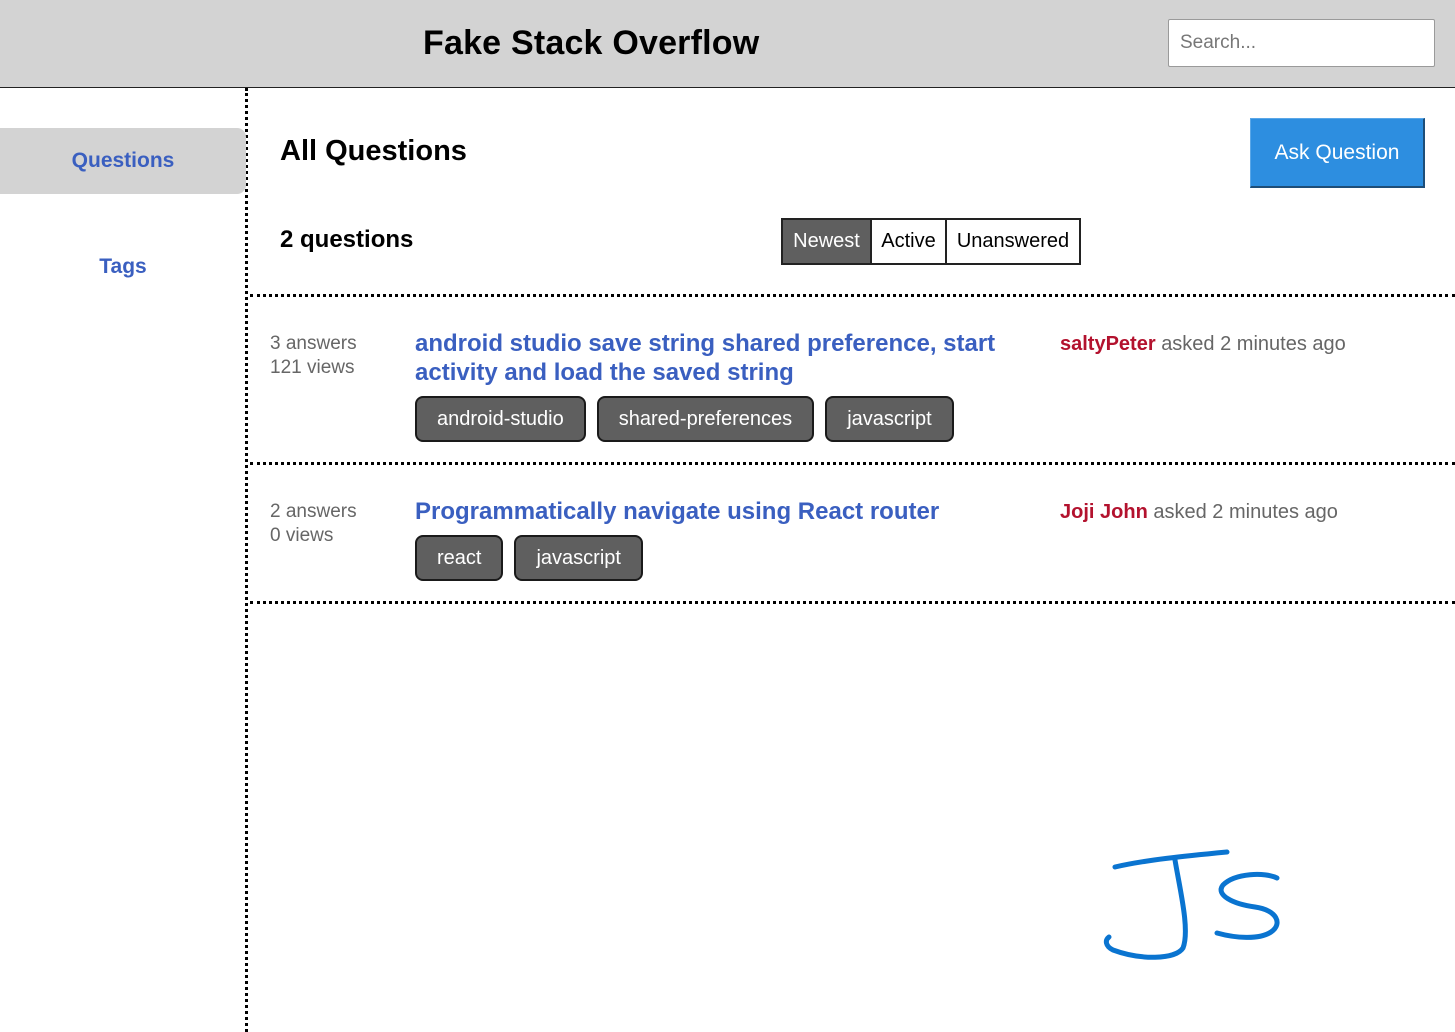 The height and width of the screenshot is (1032, 1455). What do you see at coordinates (123, 161) in the screenshot?
I see `sidebar-item-questions: Questions` at bounding box center [123, 161].